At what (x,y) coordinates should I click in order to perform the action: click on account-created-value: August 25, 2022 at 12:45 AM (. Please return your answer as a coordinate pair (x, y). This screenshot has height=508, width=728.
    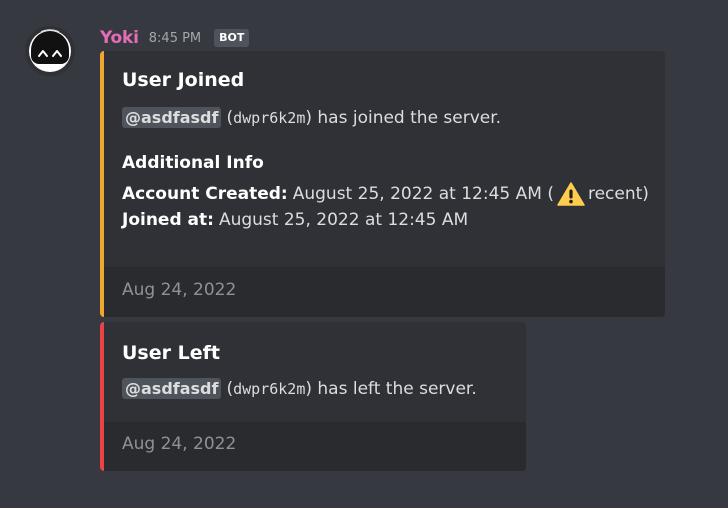
    Looking at the image, I should click on (423, 194).